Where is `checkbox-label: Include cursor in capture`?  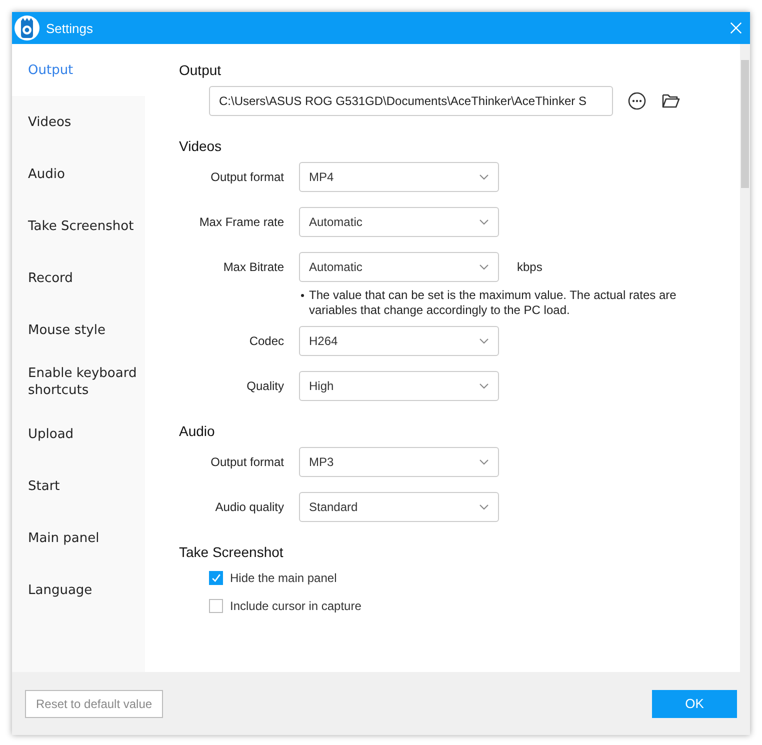 checkbox-label: Include cursor in capture is located at coordinates (296, 606).